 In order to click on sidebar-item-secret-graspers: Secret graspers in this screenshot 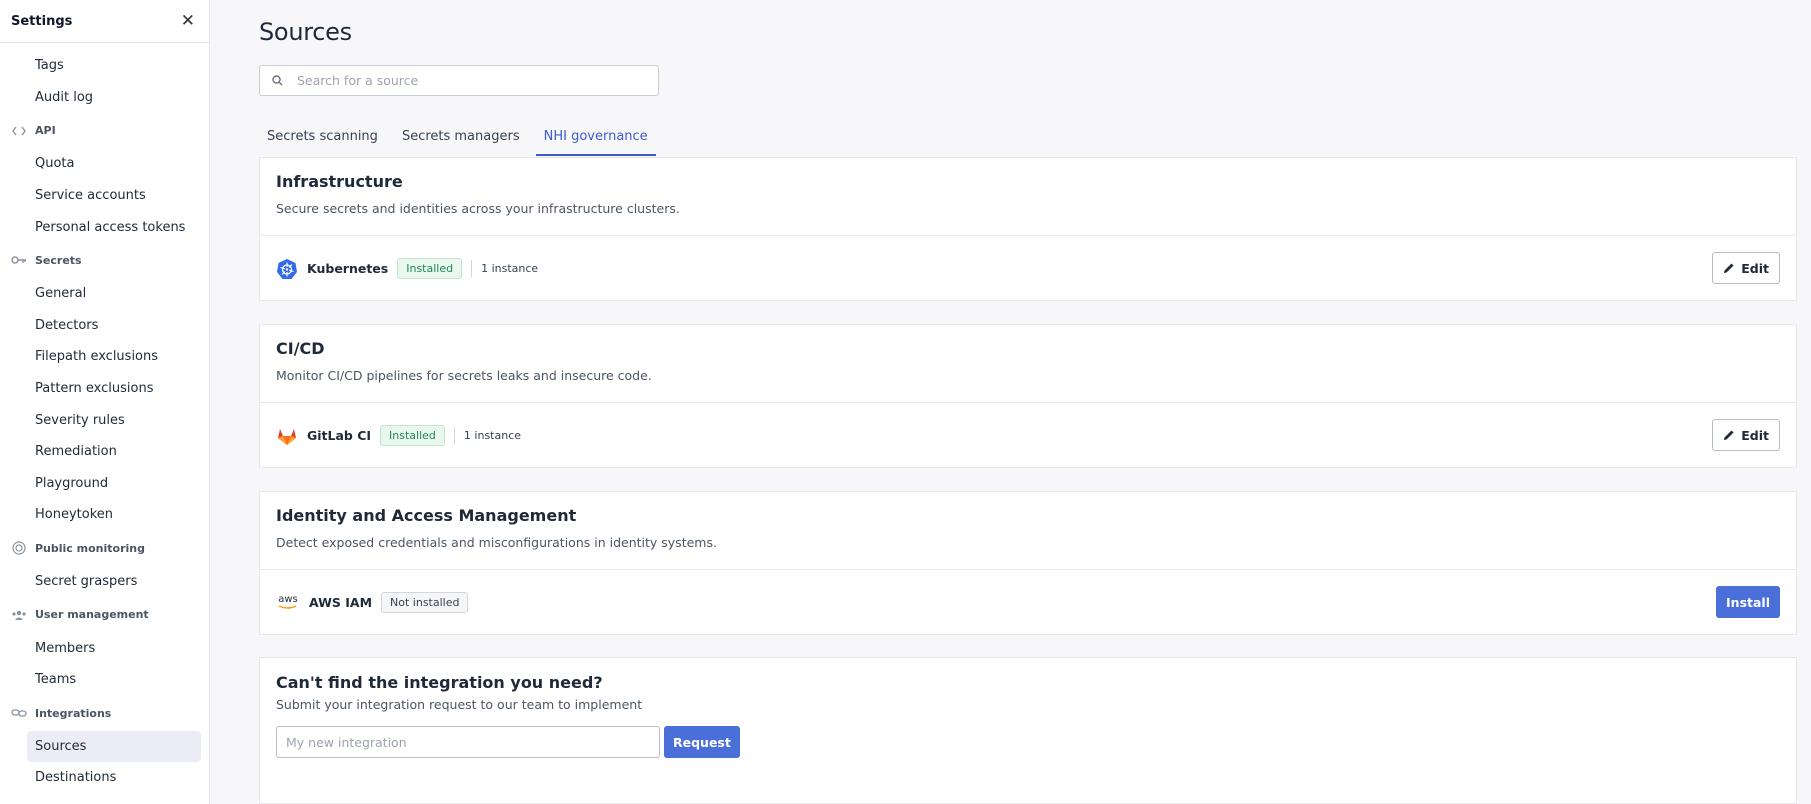, I will do `click(100, 582)`.